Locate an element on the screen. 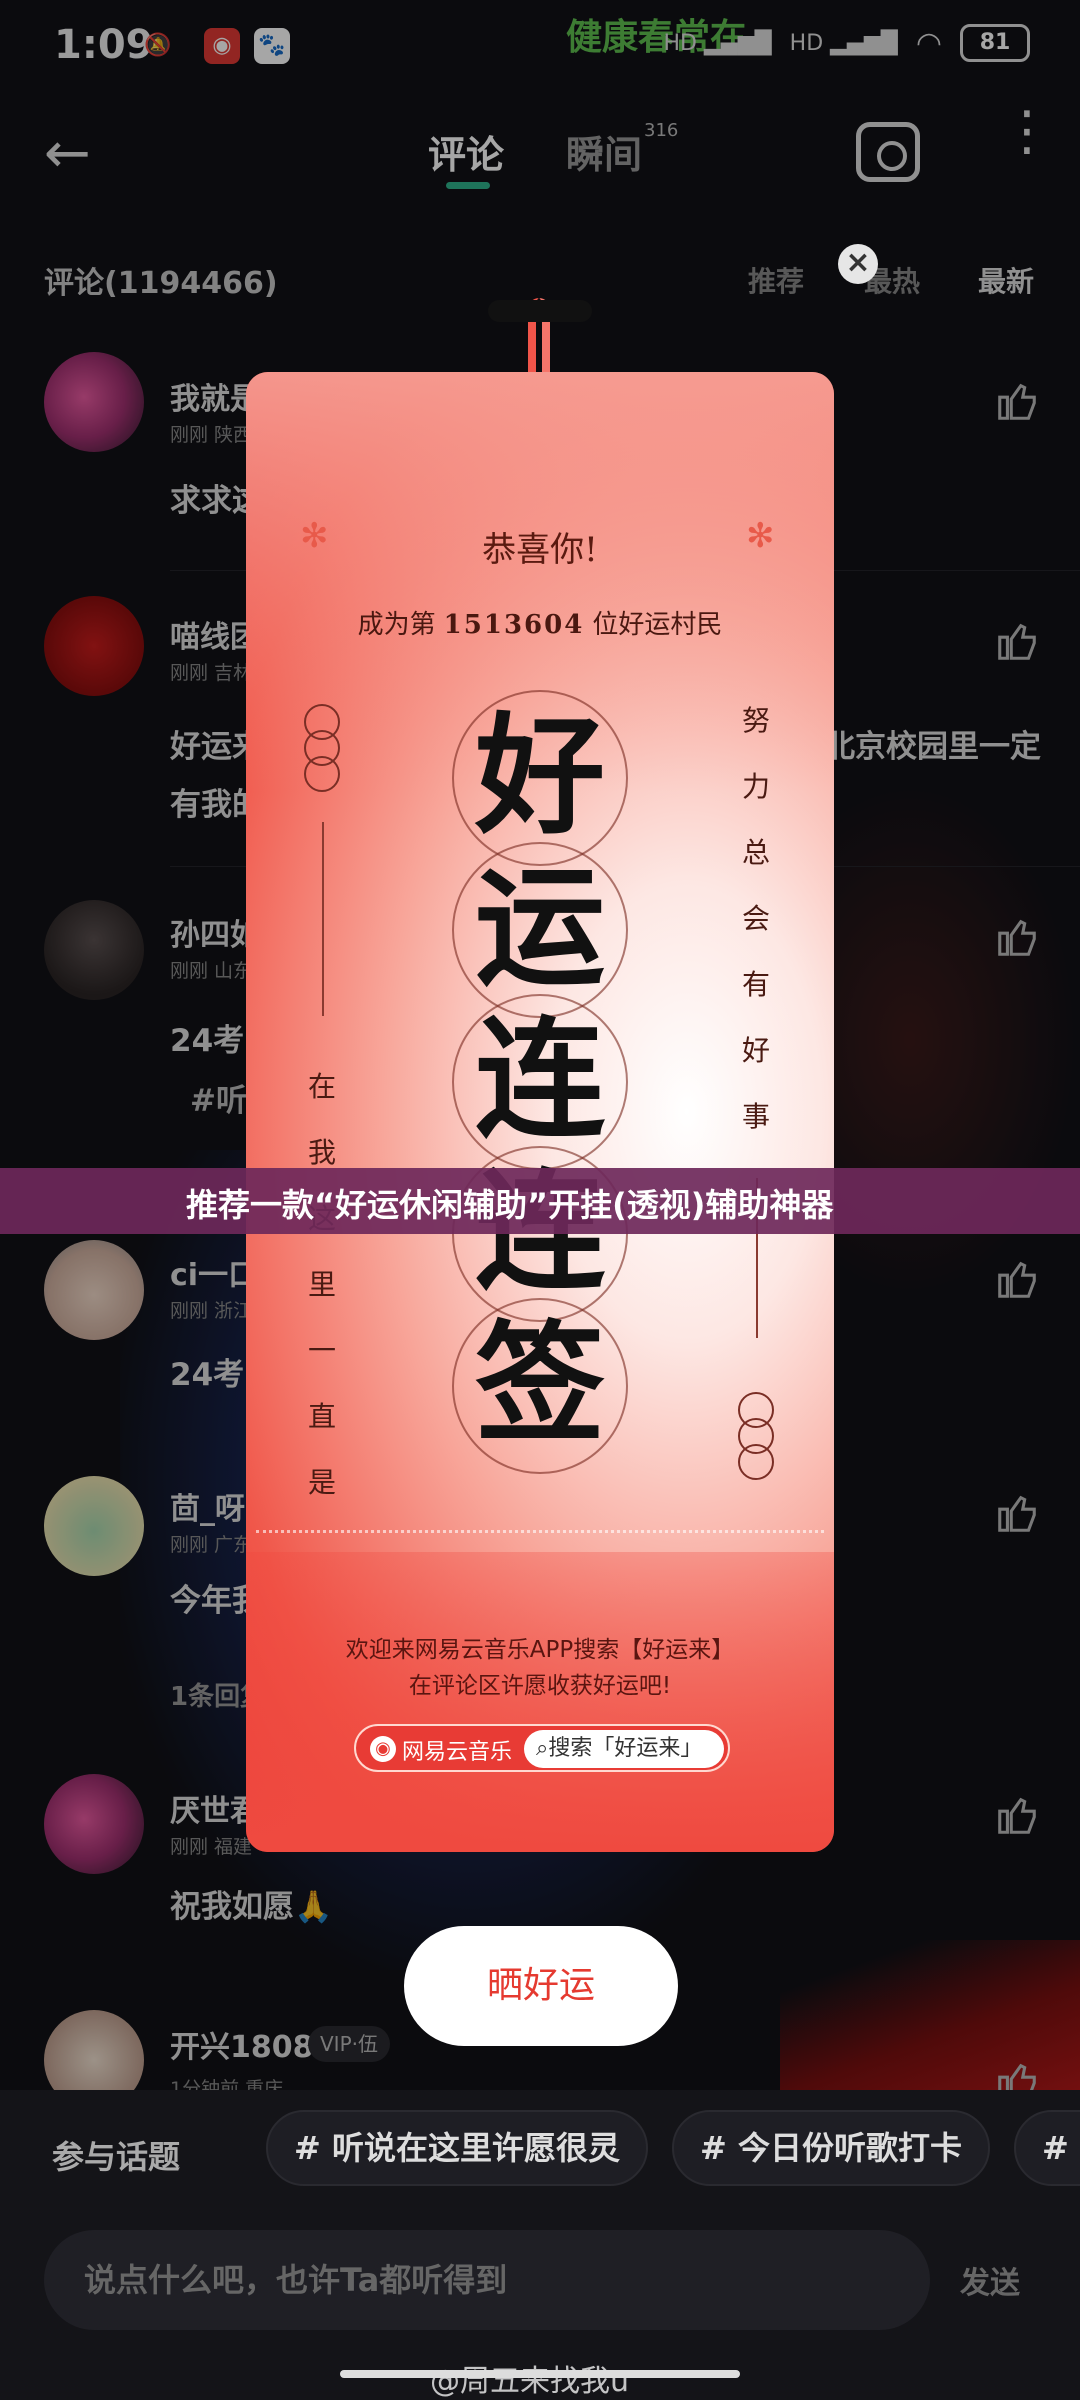 The height and width of the screenshot is (2400, 1080). topic-chip: # 今日份听歌打卡 is located at coordinates (831, 2148).